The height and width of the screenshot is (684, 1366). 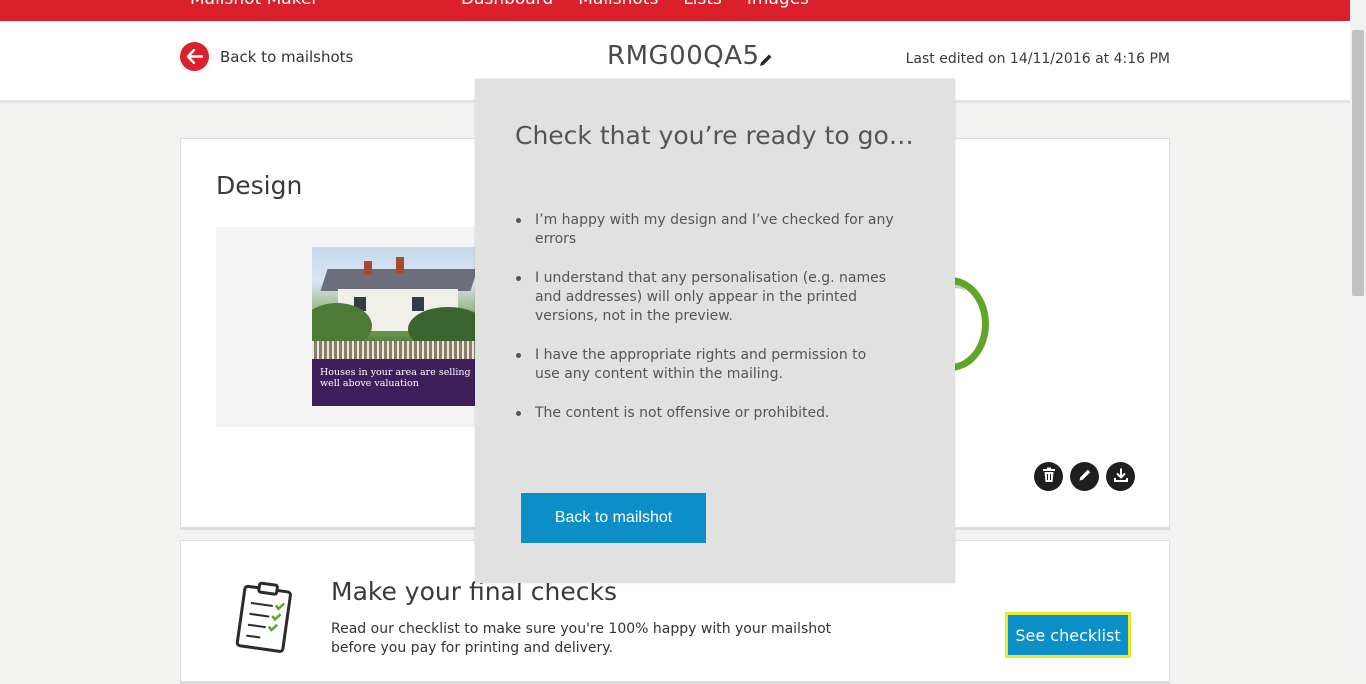 What do you see at coordinates (613, 518) in the screenshot?
I see `back-to-mailshot-button: Back to mailshot` at bounding box center [613, 518].